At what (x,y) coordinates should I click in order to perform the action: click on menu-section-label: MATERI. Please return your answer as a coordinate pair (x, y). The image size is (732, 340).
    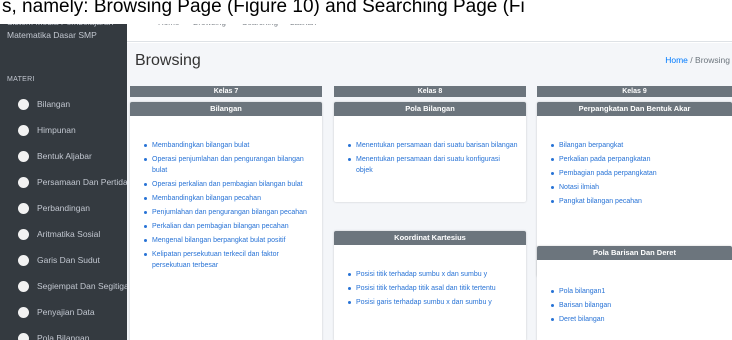
    Looking at the image, I should click on (21, 79).